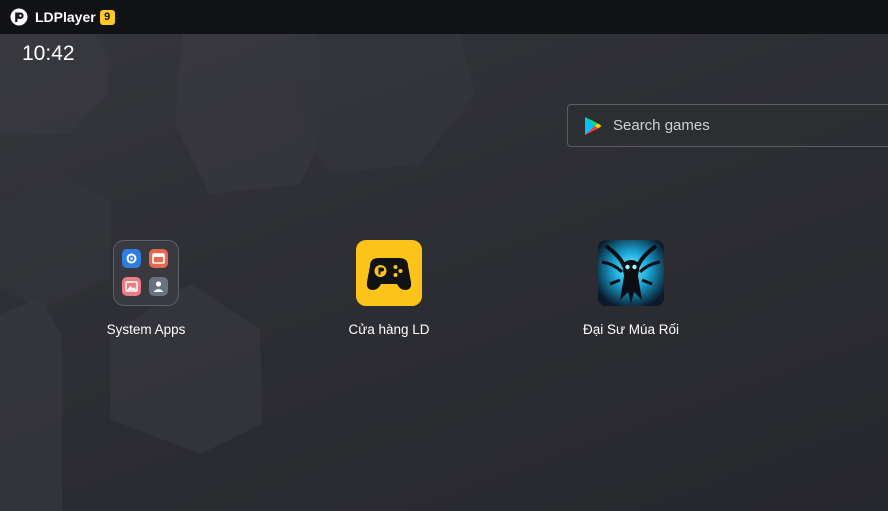  Describe the element at coordinates (107, 17) in the screenshot. I see `version-badge: 9` at that location.